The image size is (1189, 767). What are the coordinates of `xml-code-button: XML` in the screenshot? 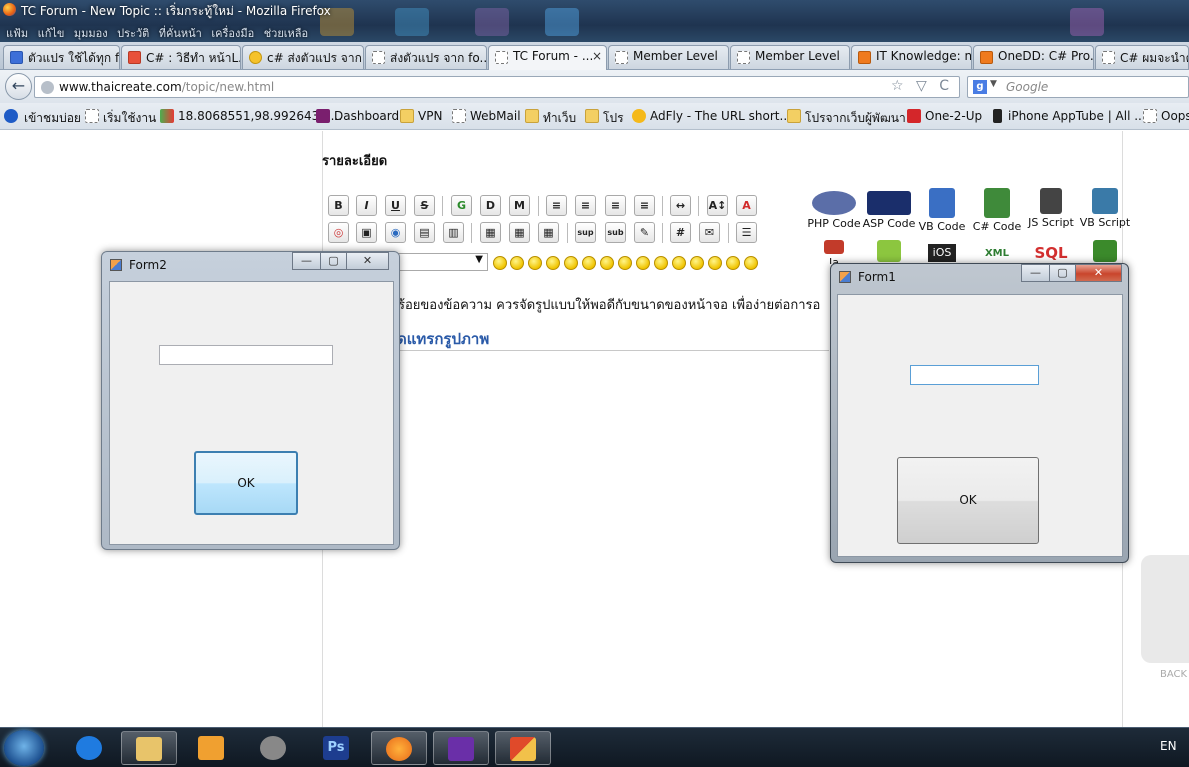 It's located at (997, 256).